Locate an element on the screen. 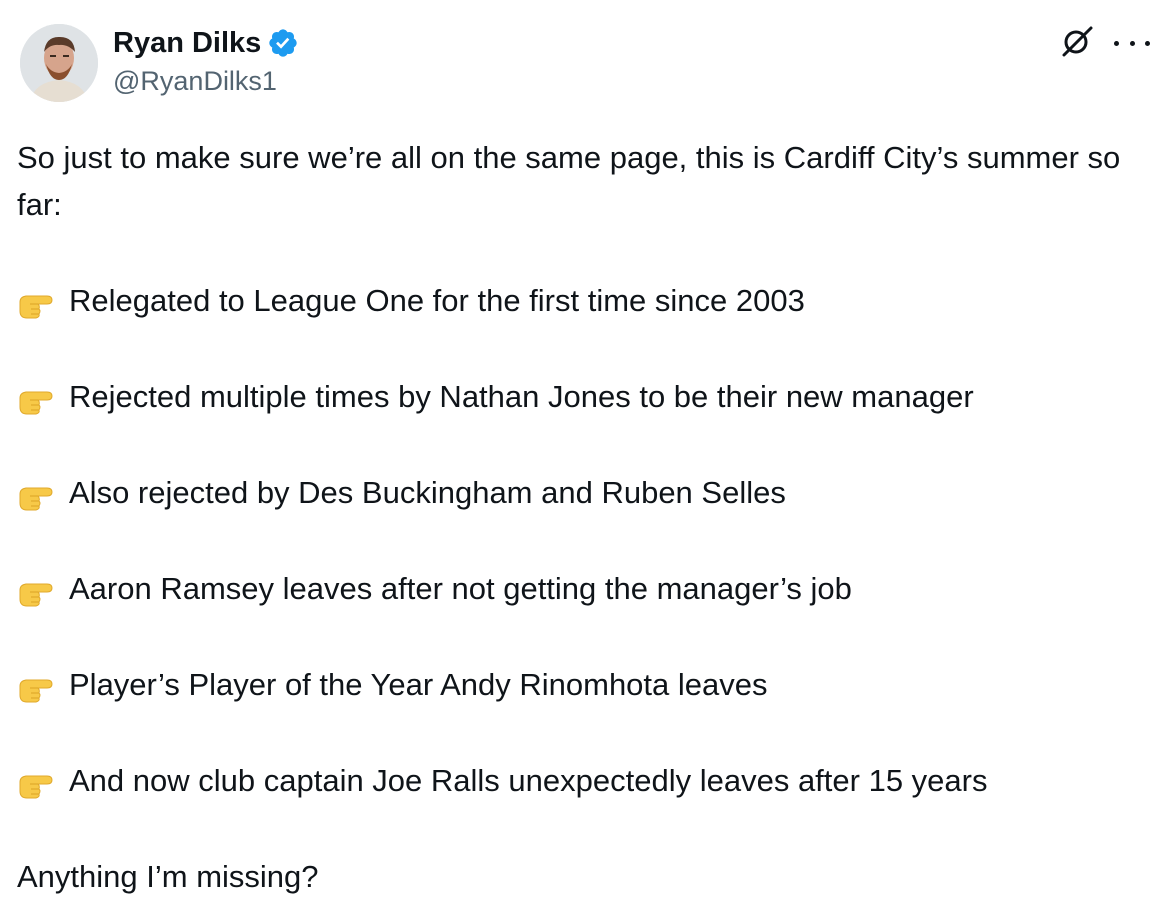 This screenshot has width=1176, height=918. author-name-row: Ryan Dilks is located at coordinates (206, 43).